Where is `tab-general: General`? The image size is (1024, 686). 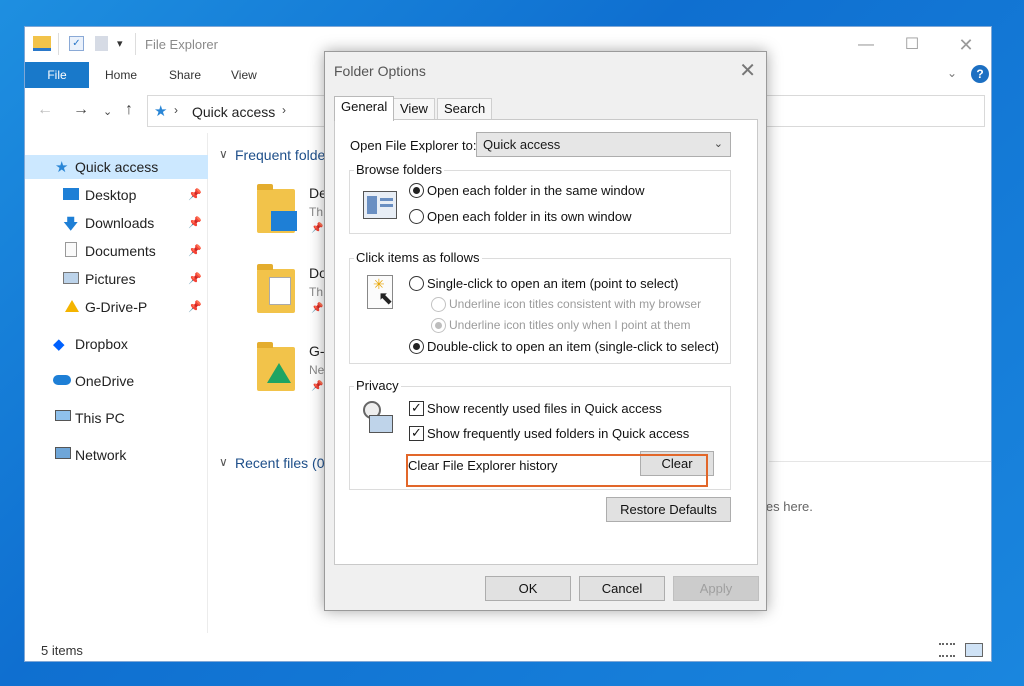
tab-general: General is located at coordinates (364, 108).